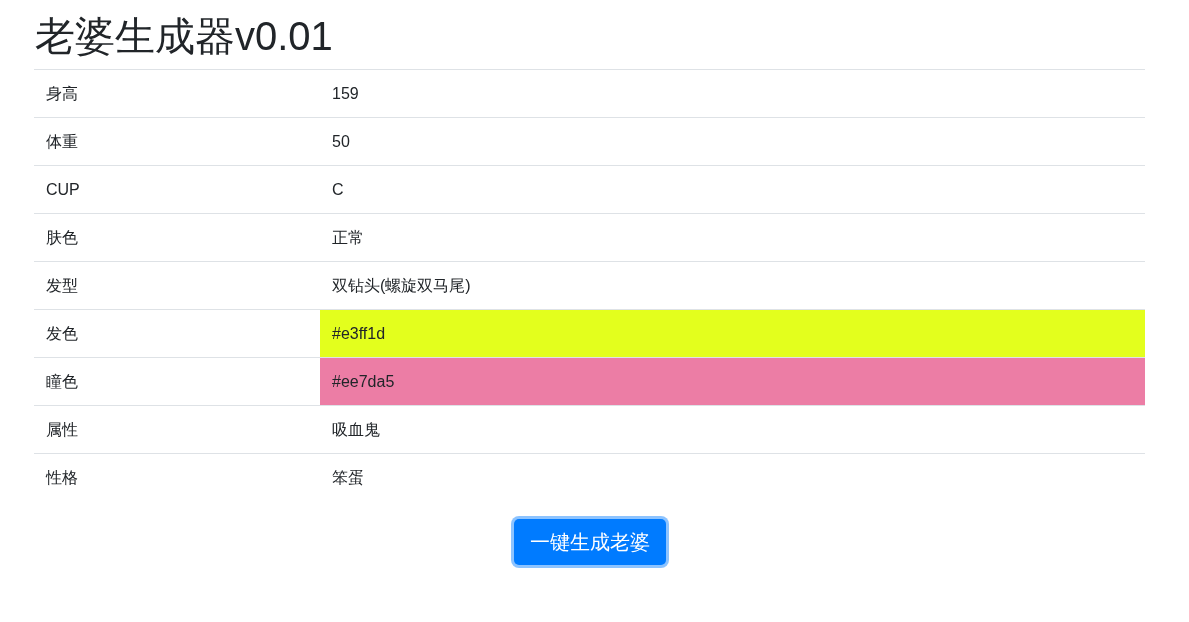 The width and height of the screenshot is (1189, 622). What do you see at coordinates (589, 541) in the screenshot?
I see `generate-button: 一键生成老婆` at bounding box center [589, 541].